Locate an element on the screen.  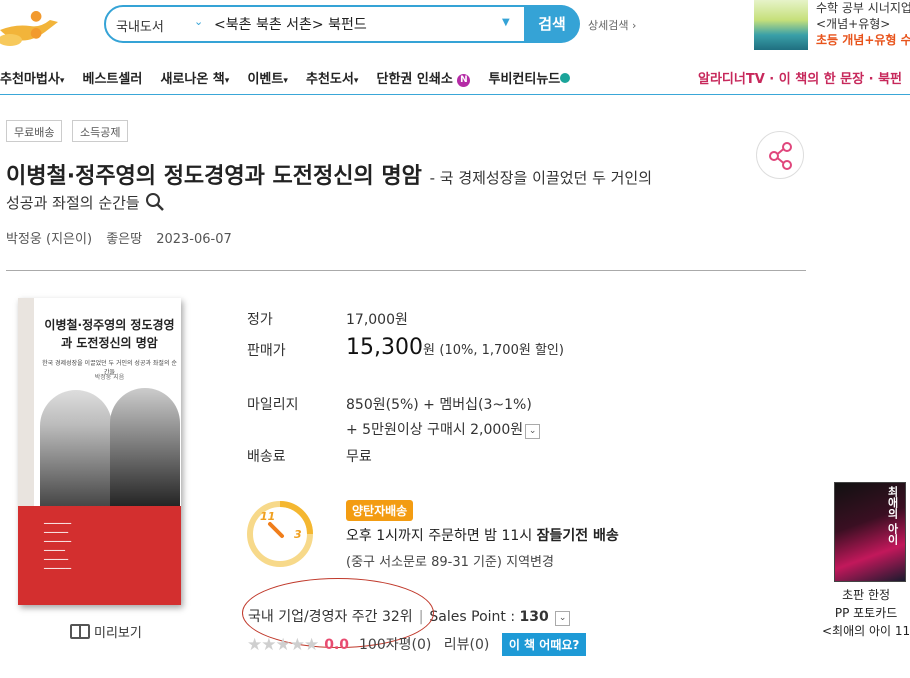
nav-item-events: 이벤트▾ is located at coordinates (267, 79).